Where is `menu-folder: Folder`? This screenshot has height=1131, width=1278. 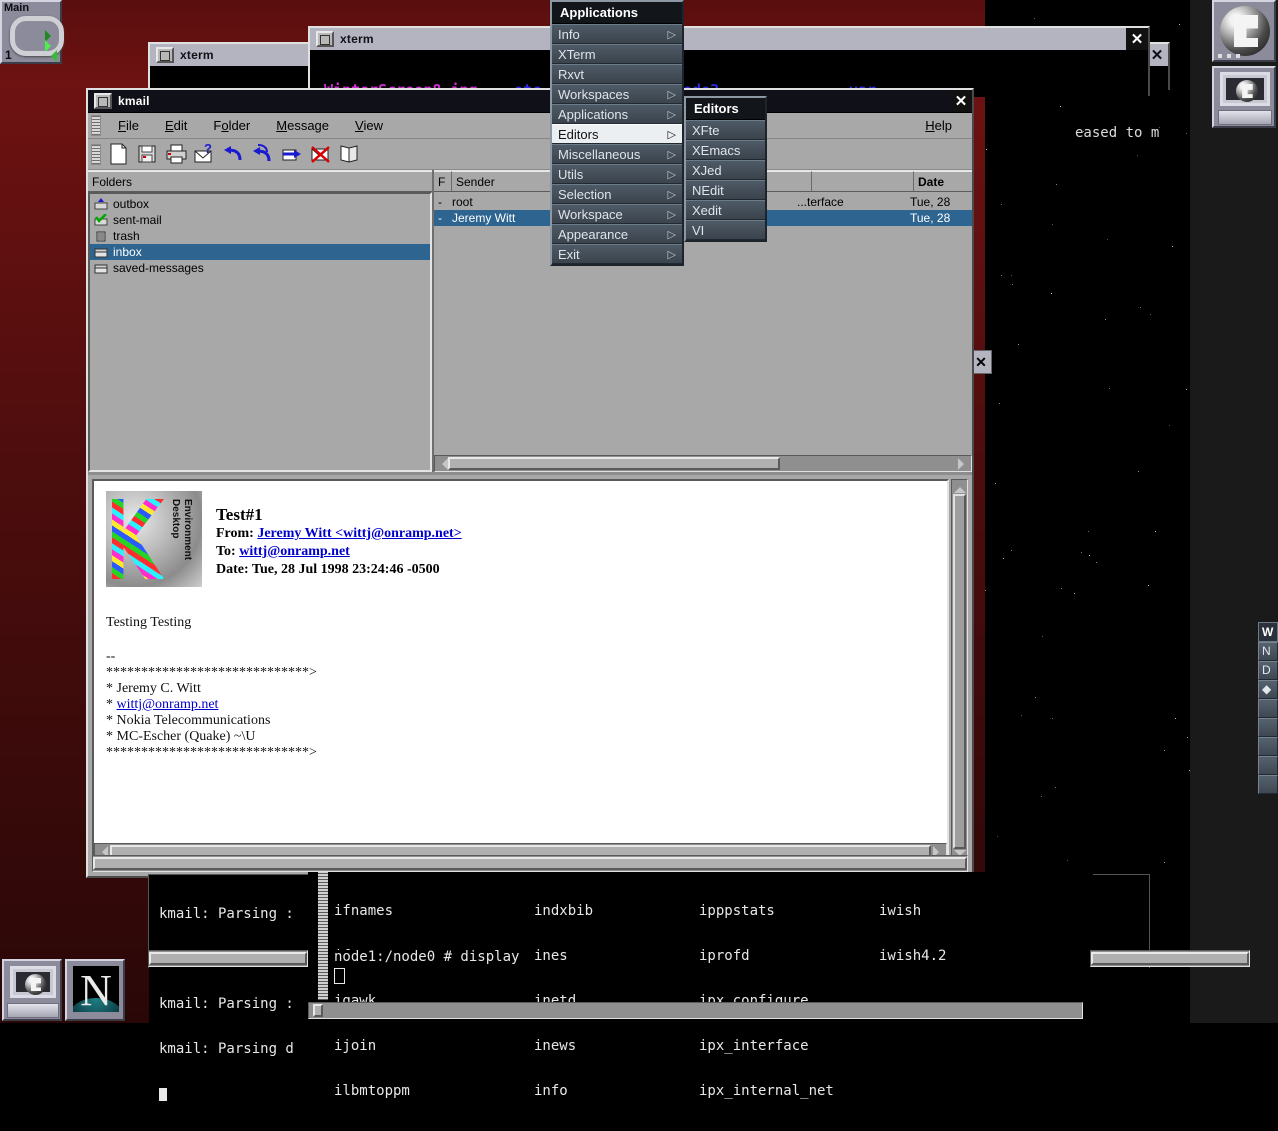
menu-folder: Folder is located at coordinates (231, 125).